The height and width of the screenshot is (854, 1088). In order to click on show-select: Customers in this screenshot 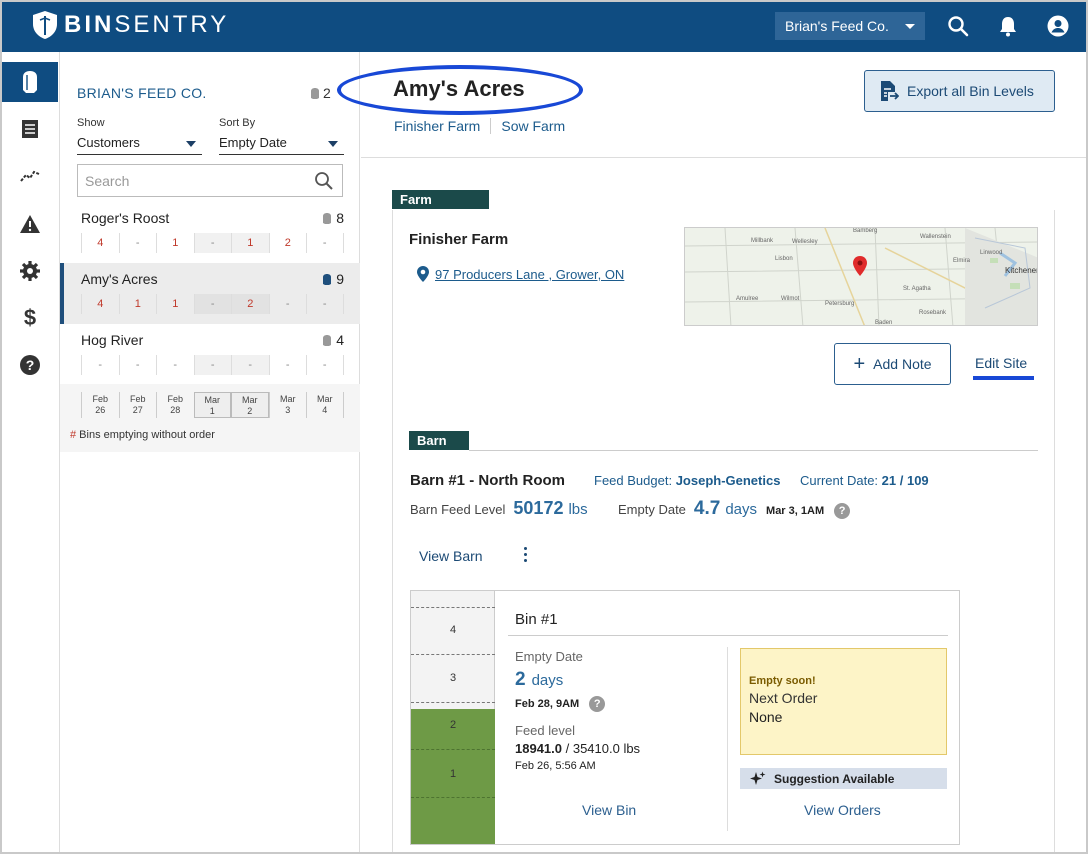, I will do `click(139, 145)`.